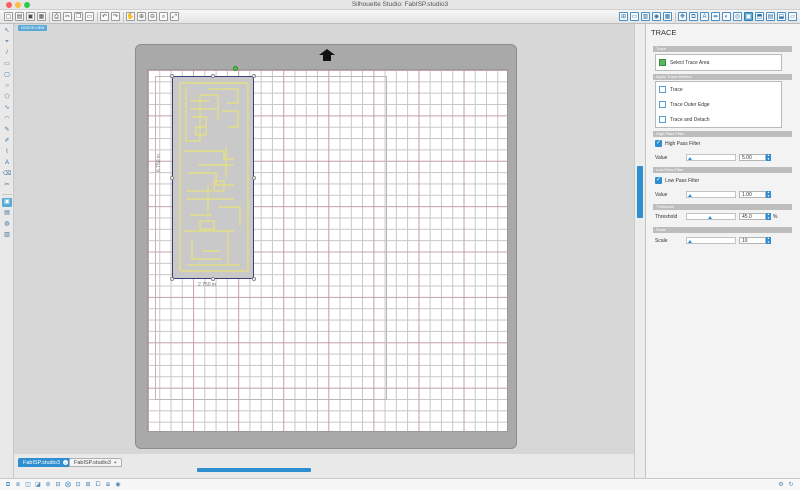  What do you see at coordinates (704, 16) in the screenshot?
I see `text-style-icon: A` at bounding box center [704, 16].